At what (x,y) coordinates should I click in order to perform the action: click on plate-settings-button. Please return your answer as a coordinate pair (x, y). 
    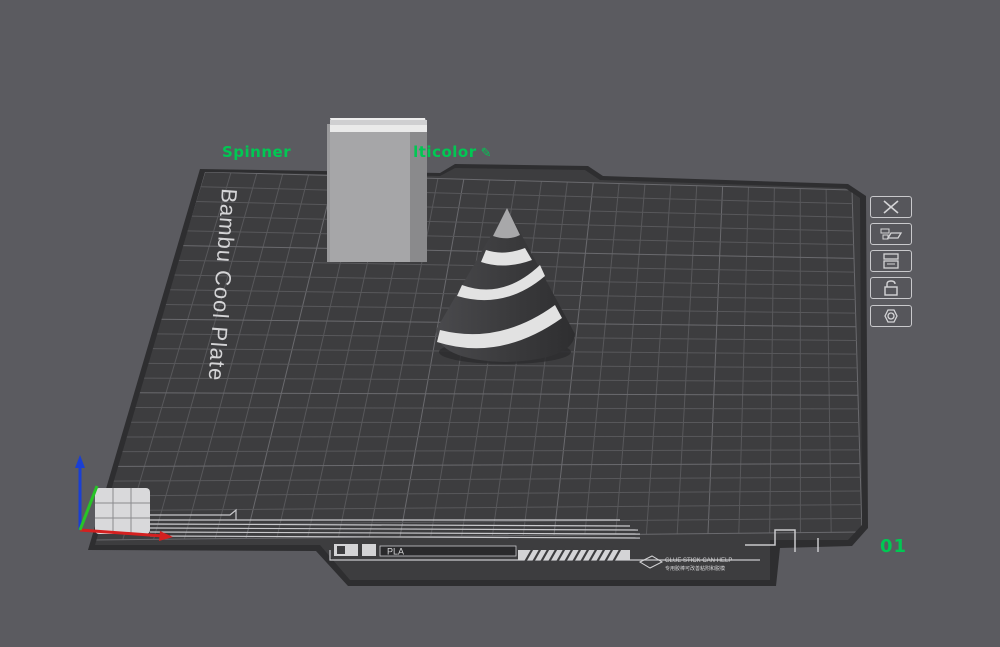
    Looking at the image, I should click on (891, 316).